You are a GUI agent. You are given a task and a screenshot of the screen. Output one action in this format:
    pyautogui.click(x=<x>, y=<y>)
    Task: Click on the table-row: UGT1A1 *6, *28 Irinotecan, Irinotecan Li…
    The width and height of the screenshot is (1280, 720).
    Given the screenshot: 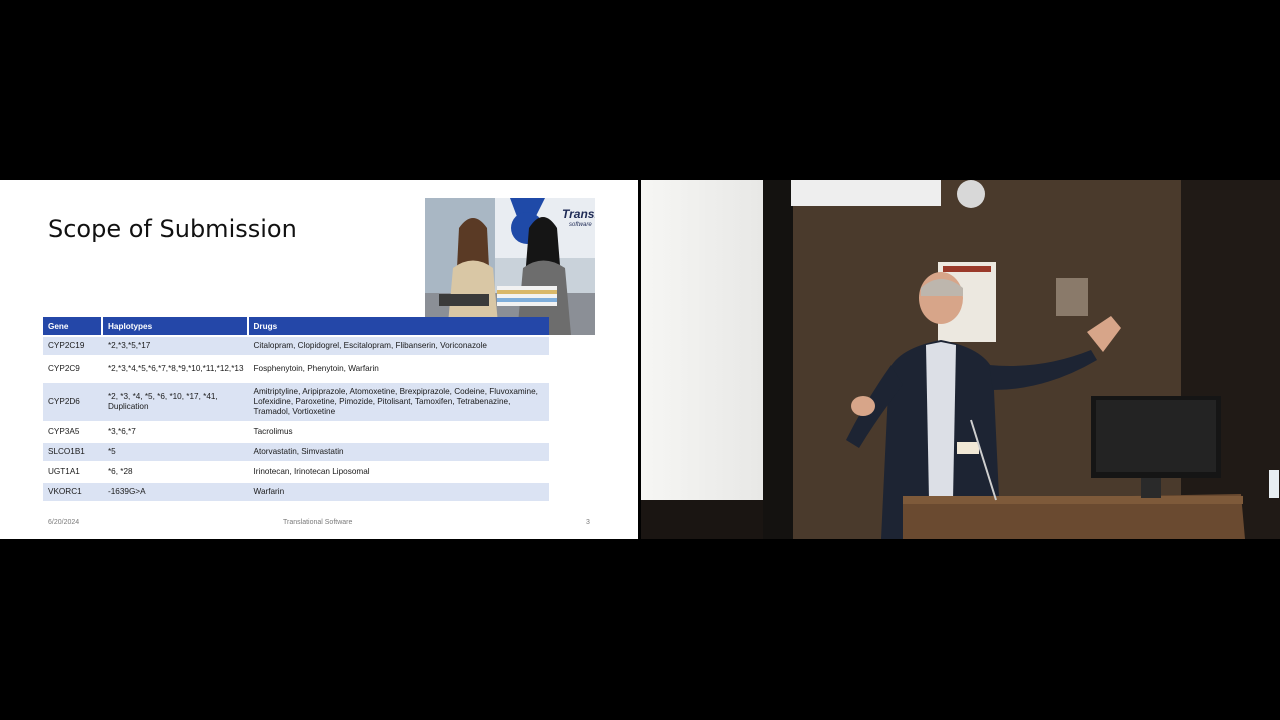 What is the action you would take?
    pyautogui.click(x=296, y=472)
    